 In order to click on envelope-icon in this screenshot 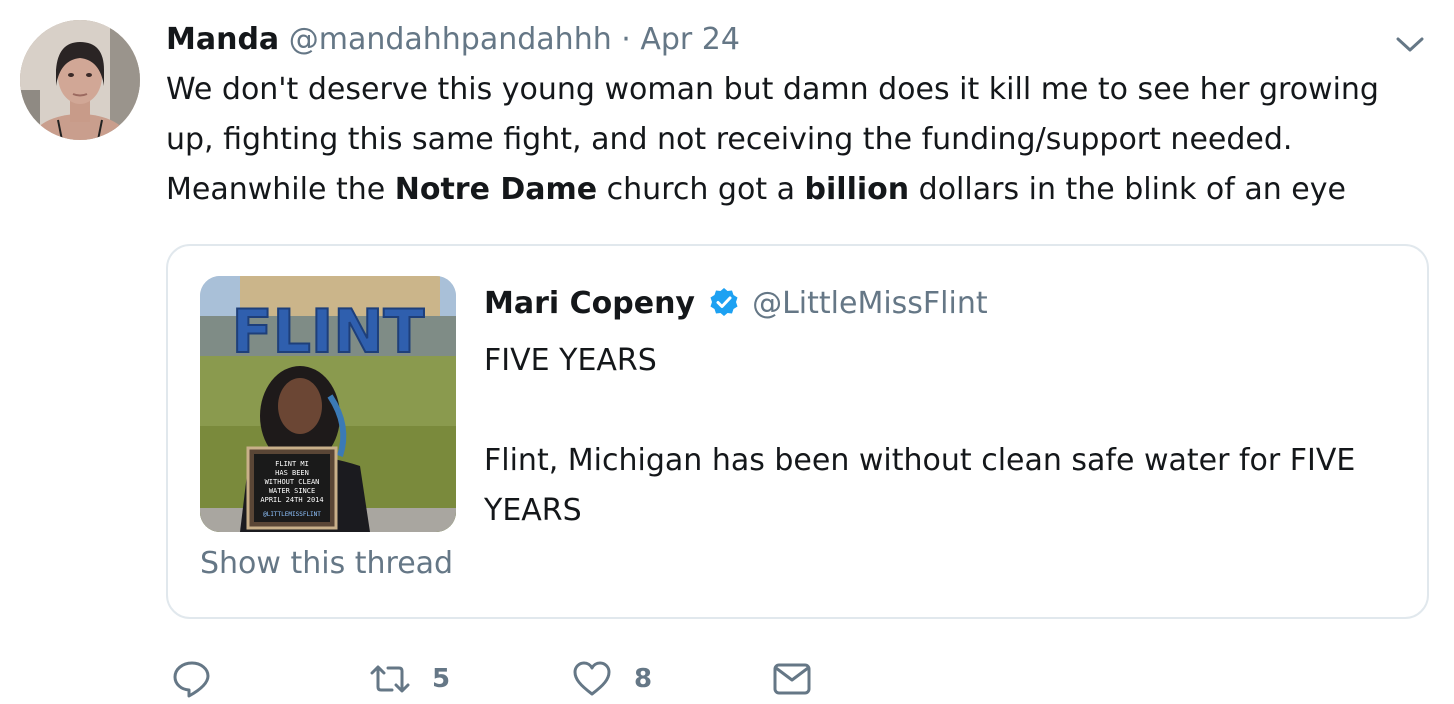, I will do `click(792, 679)`.